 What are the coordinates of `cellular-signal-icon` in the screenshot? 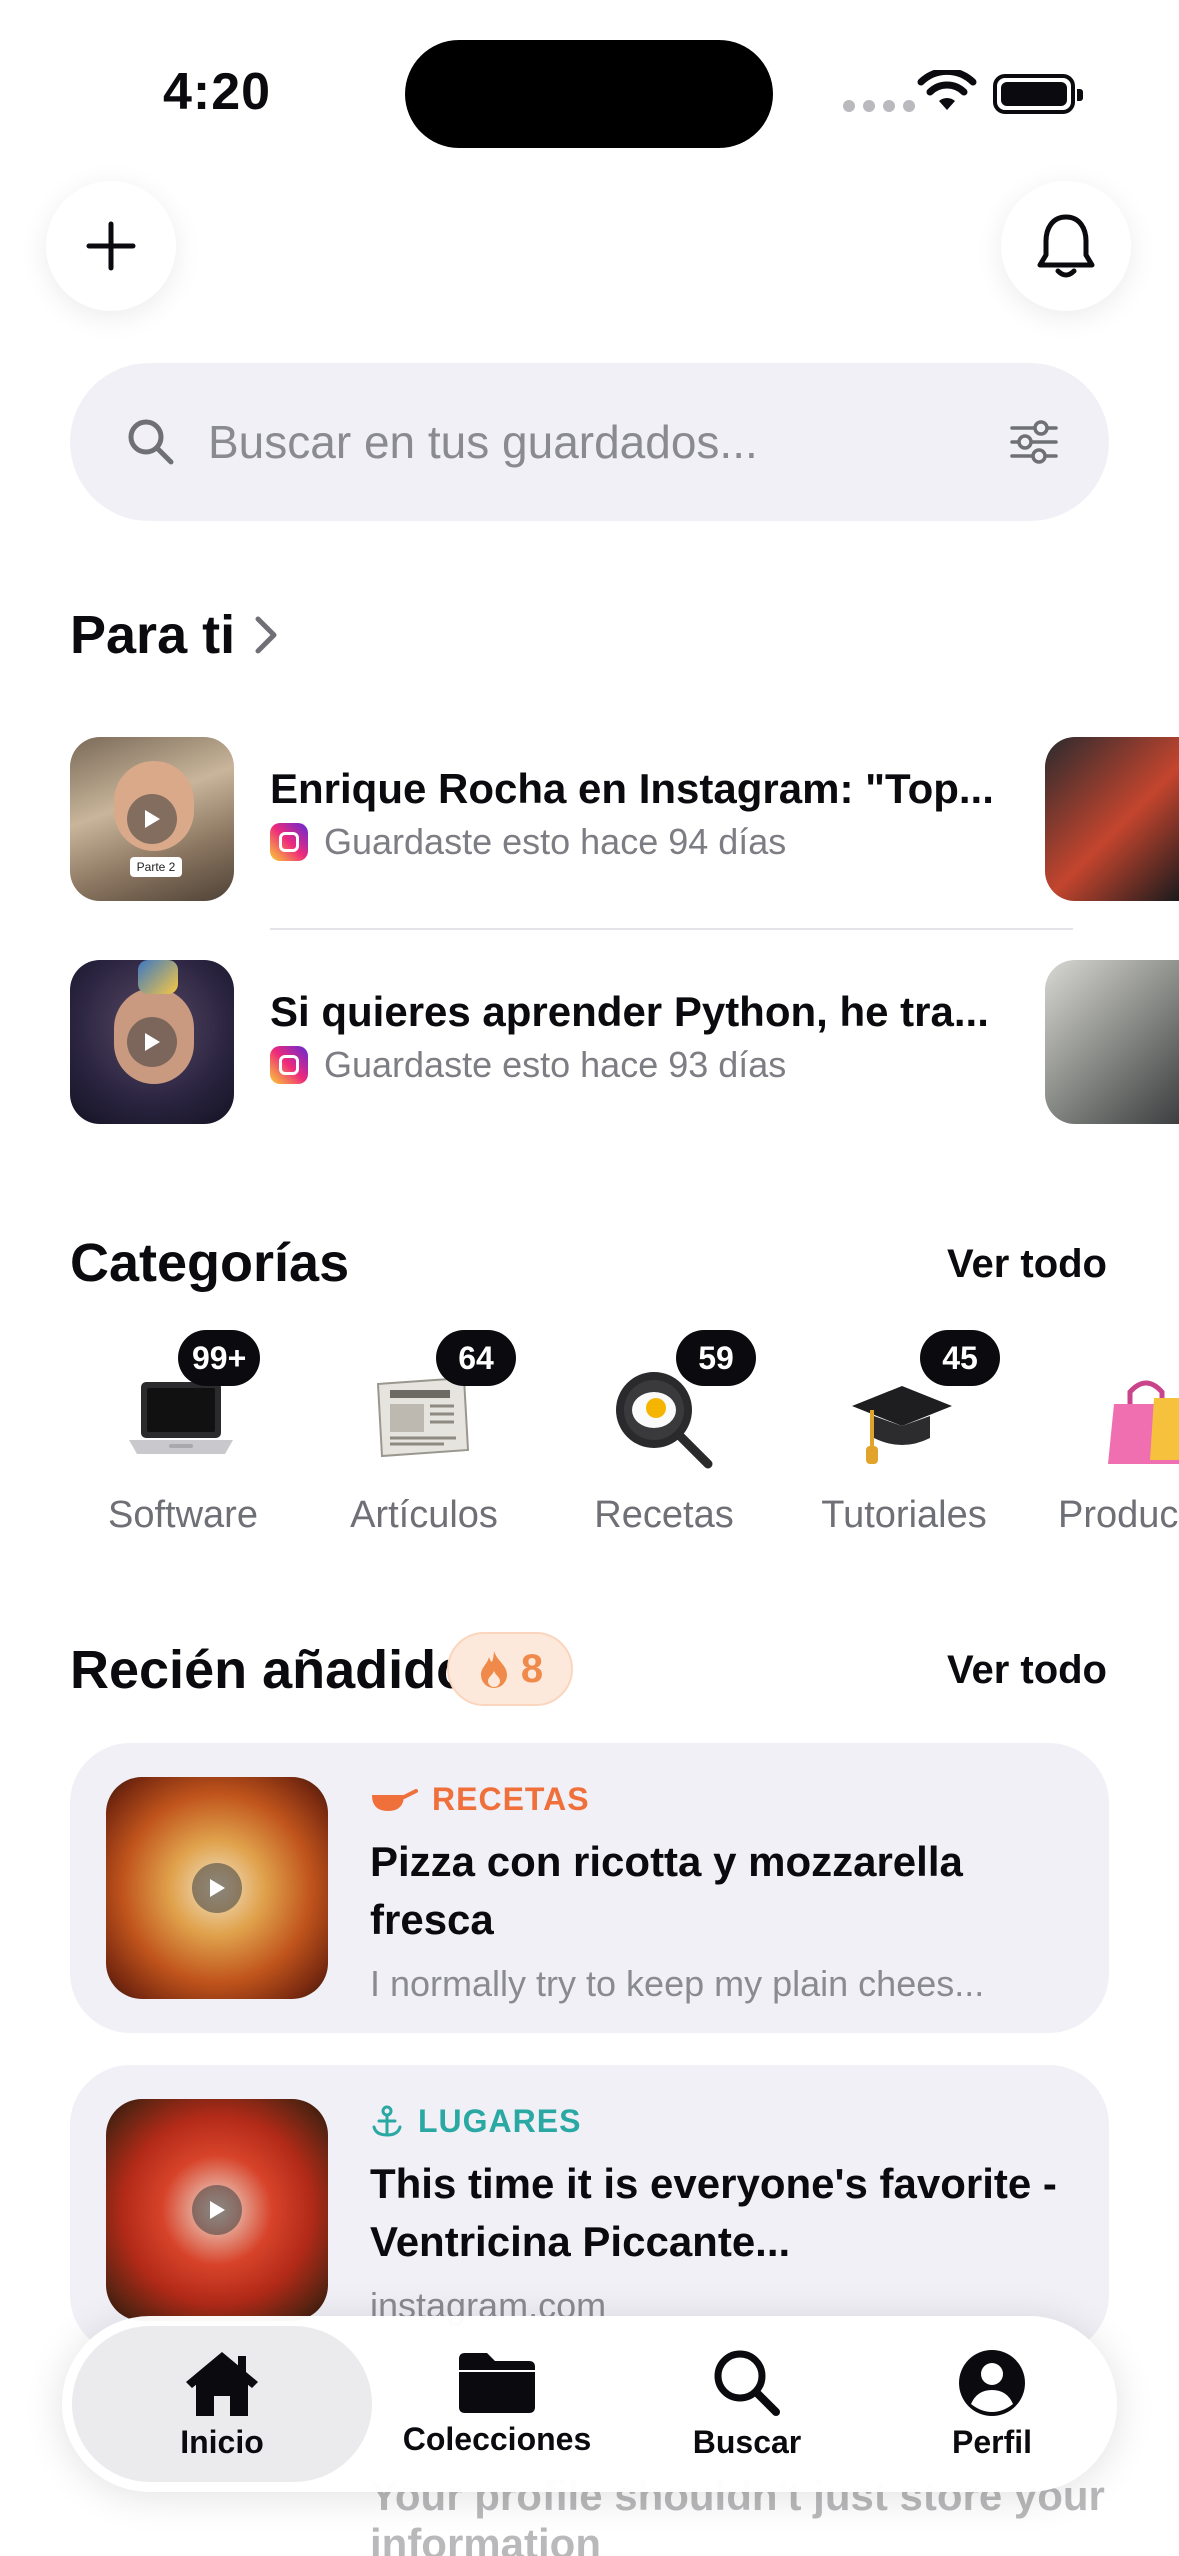 It's located at (879, 106).